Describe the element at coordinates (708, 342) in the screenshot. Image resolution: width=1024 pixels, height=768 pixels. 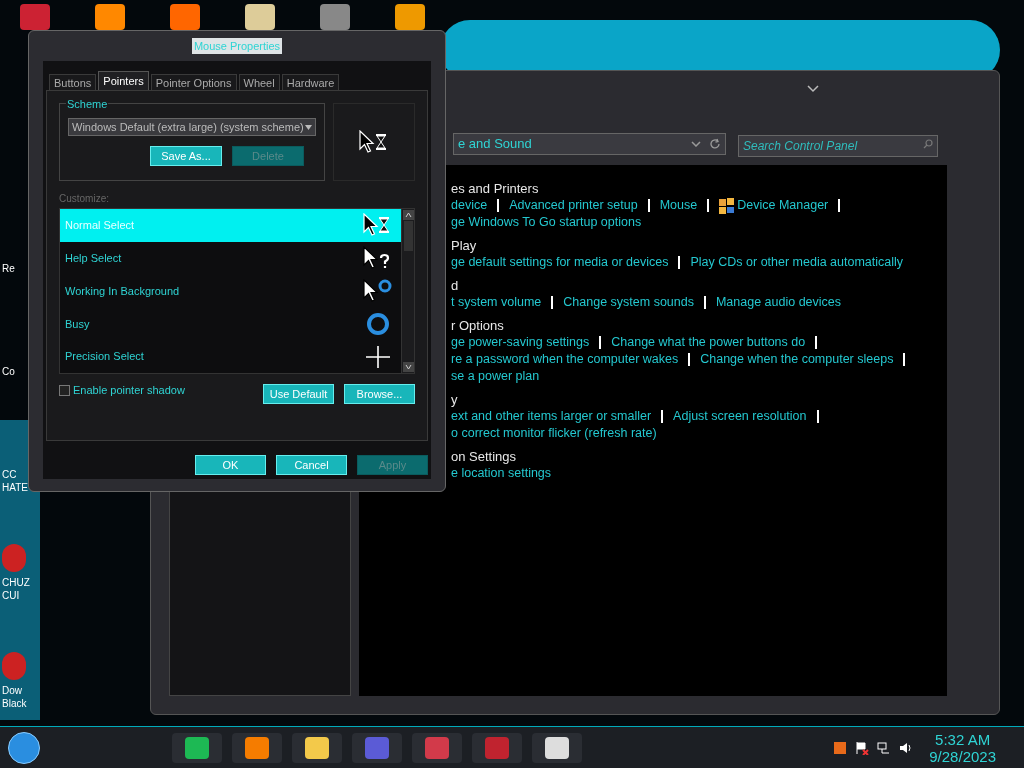
I see `link: Change what the power buttons do` at that location.